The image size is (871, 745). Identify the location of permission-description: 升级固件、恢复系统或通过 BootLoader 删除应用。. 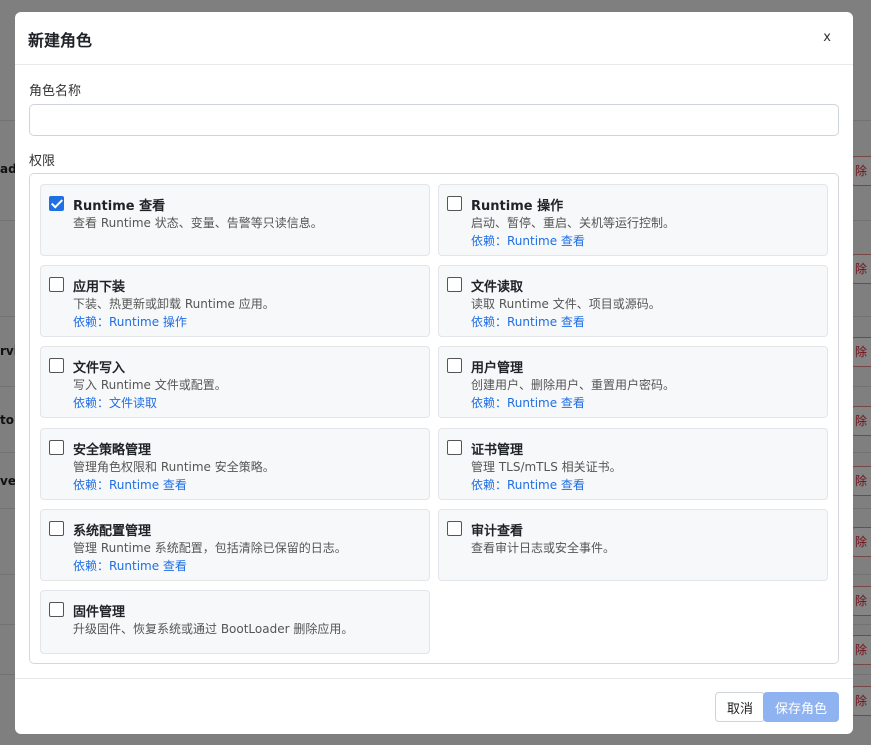
(213, 629).